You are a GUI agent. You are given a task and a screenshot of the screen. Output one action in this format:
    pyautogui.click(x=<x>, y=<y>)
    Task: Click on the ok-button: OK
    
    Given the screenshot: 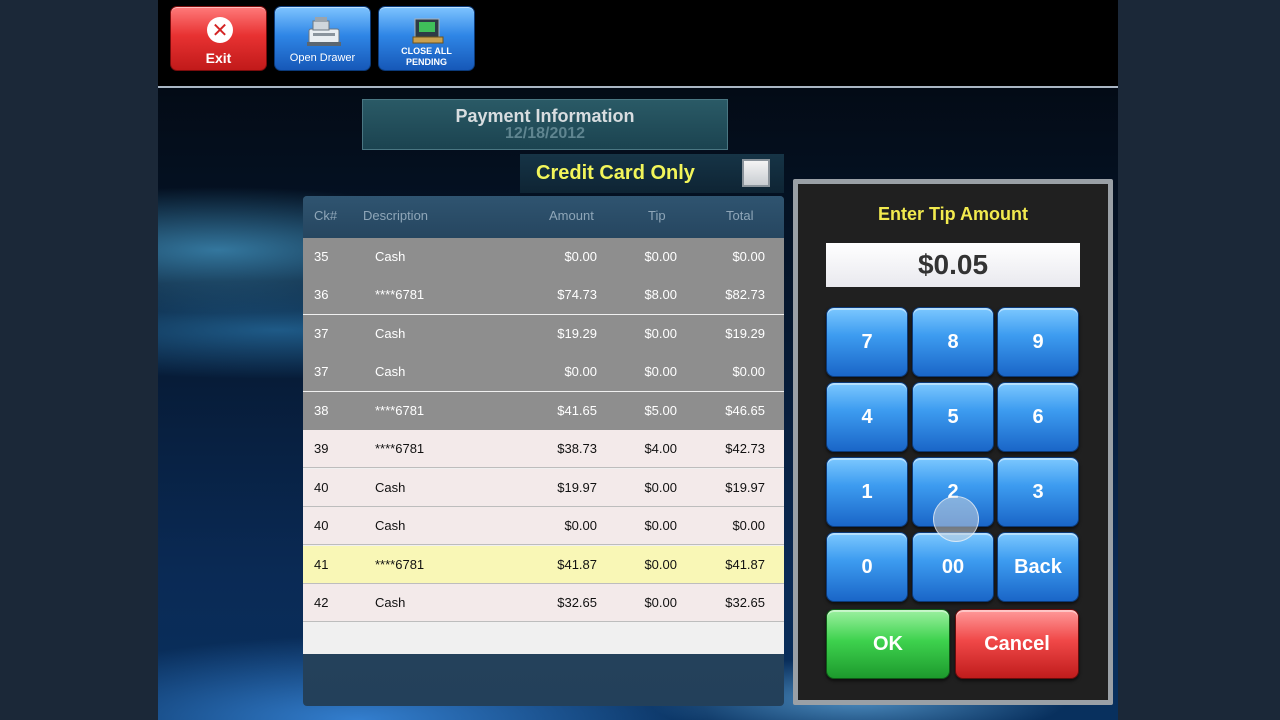 What is the action you would take?
    pyautogui.click(x=888, y=644)
    